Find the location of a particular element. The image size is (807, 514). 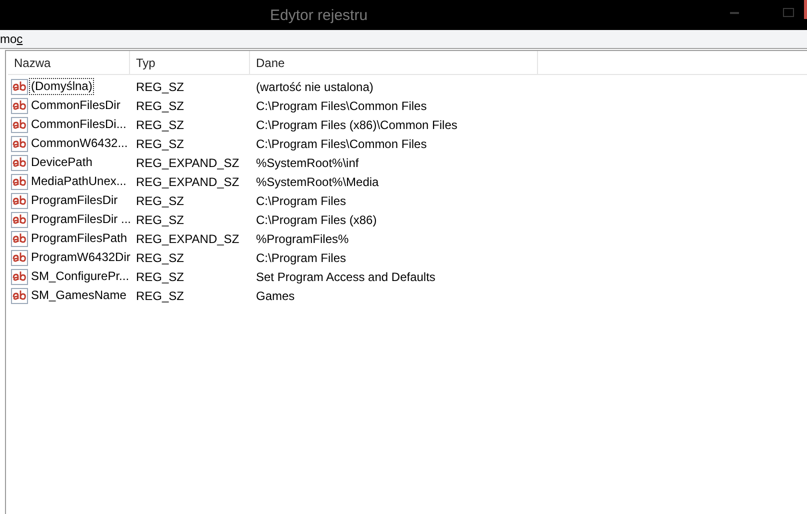

value-name: (Domyślna) is located at coordinates (61, 86).